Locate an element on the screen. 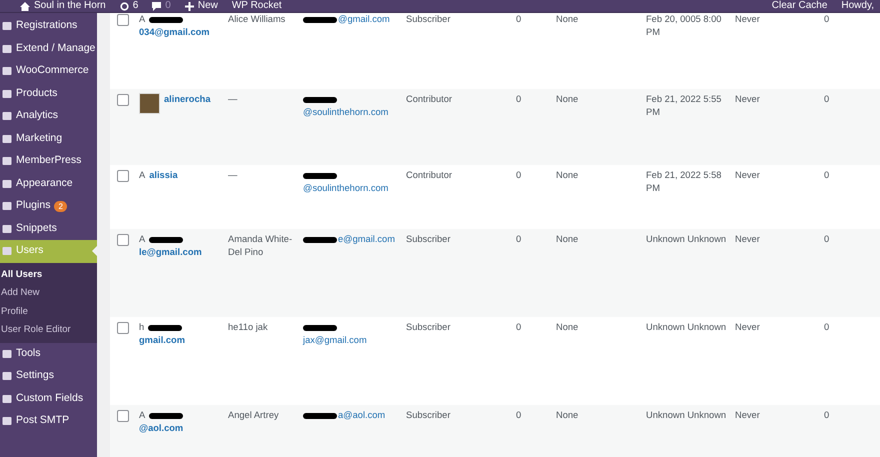 The image size is (880, 457). avatar-photo is located at coordinates (149, 103).